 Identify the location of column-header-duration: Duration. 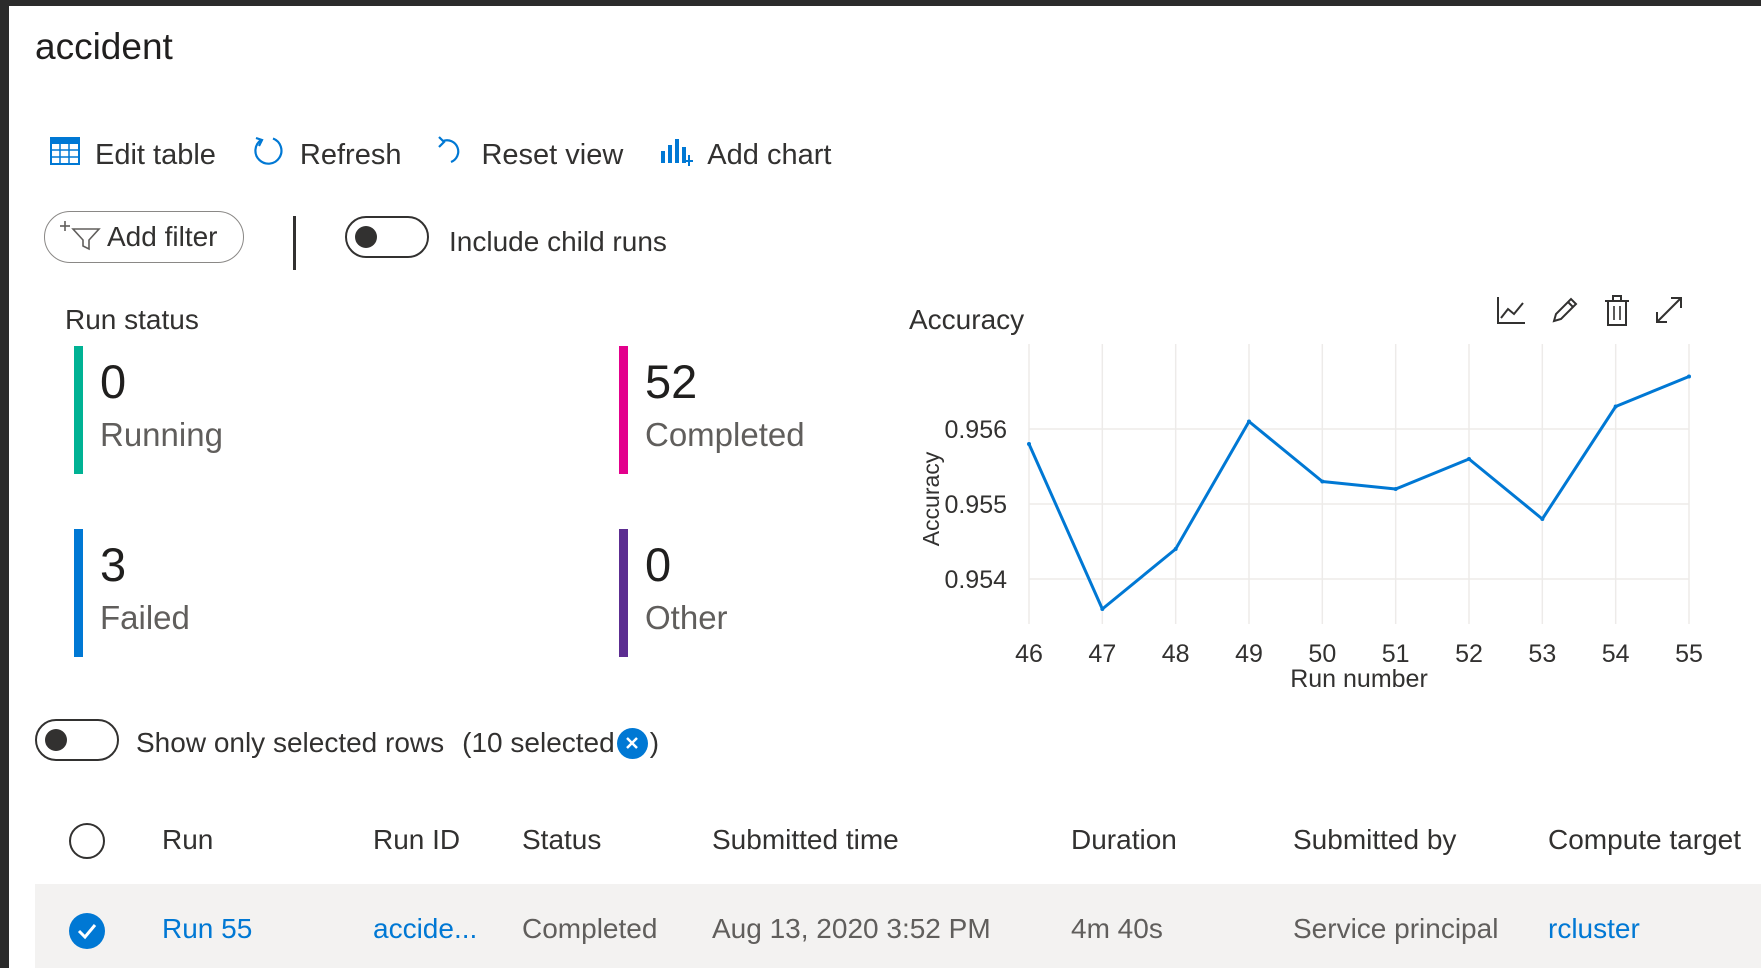
(1124, 840).